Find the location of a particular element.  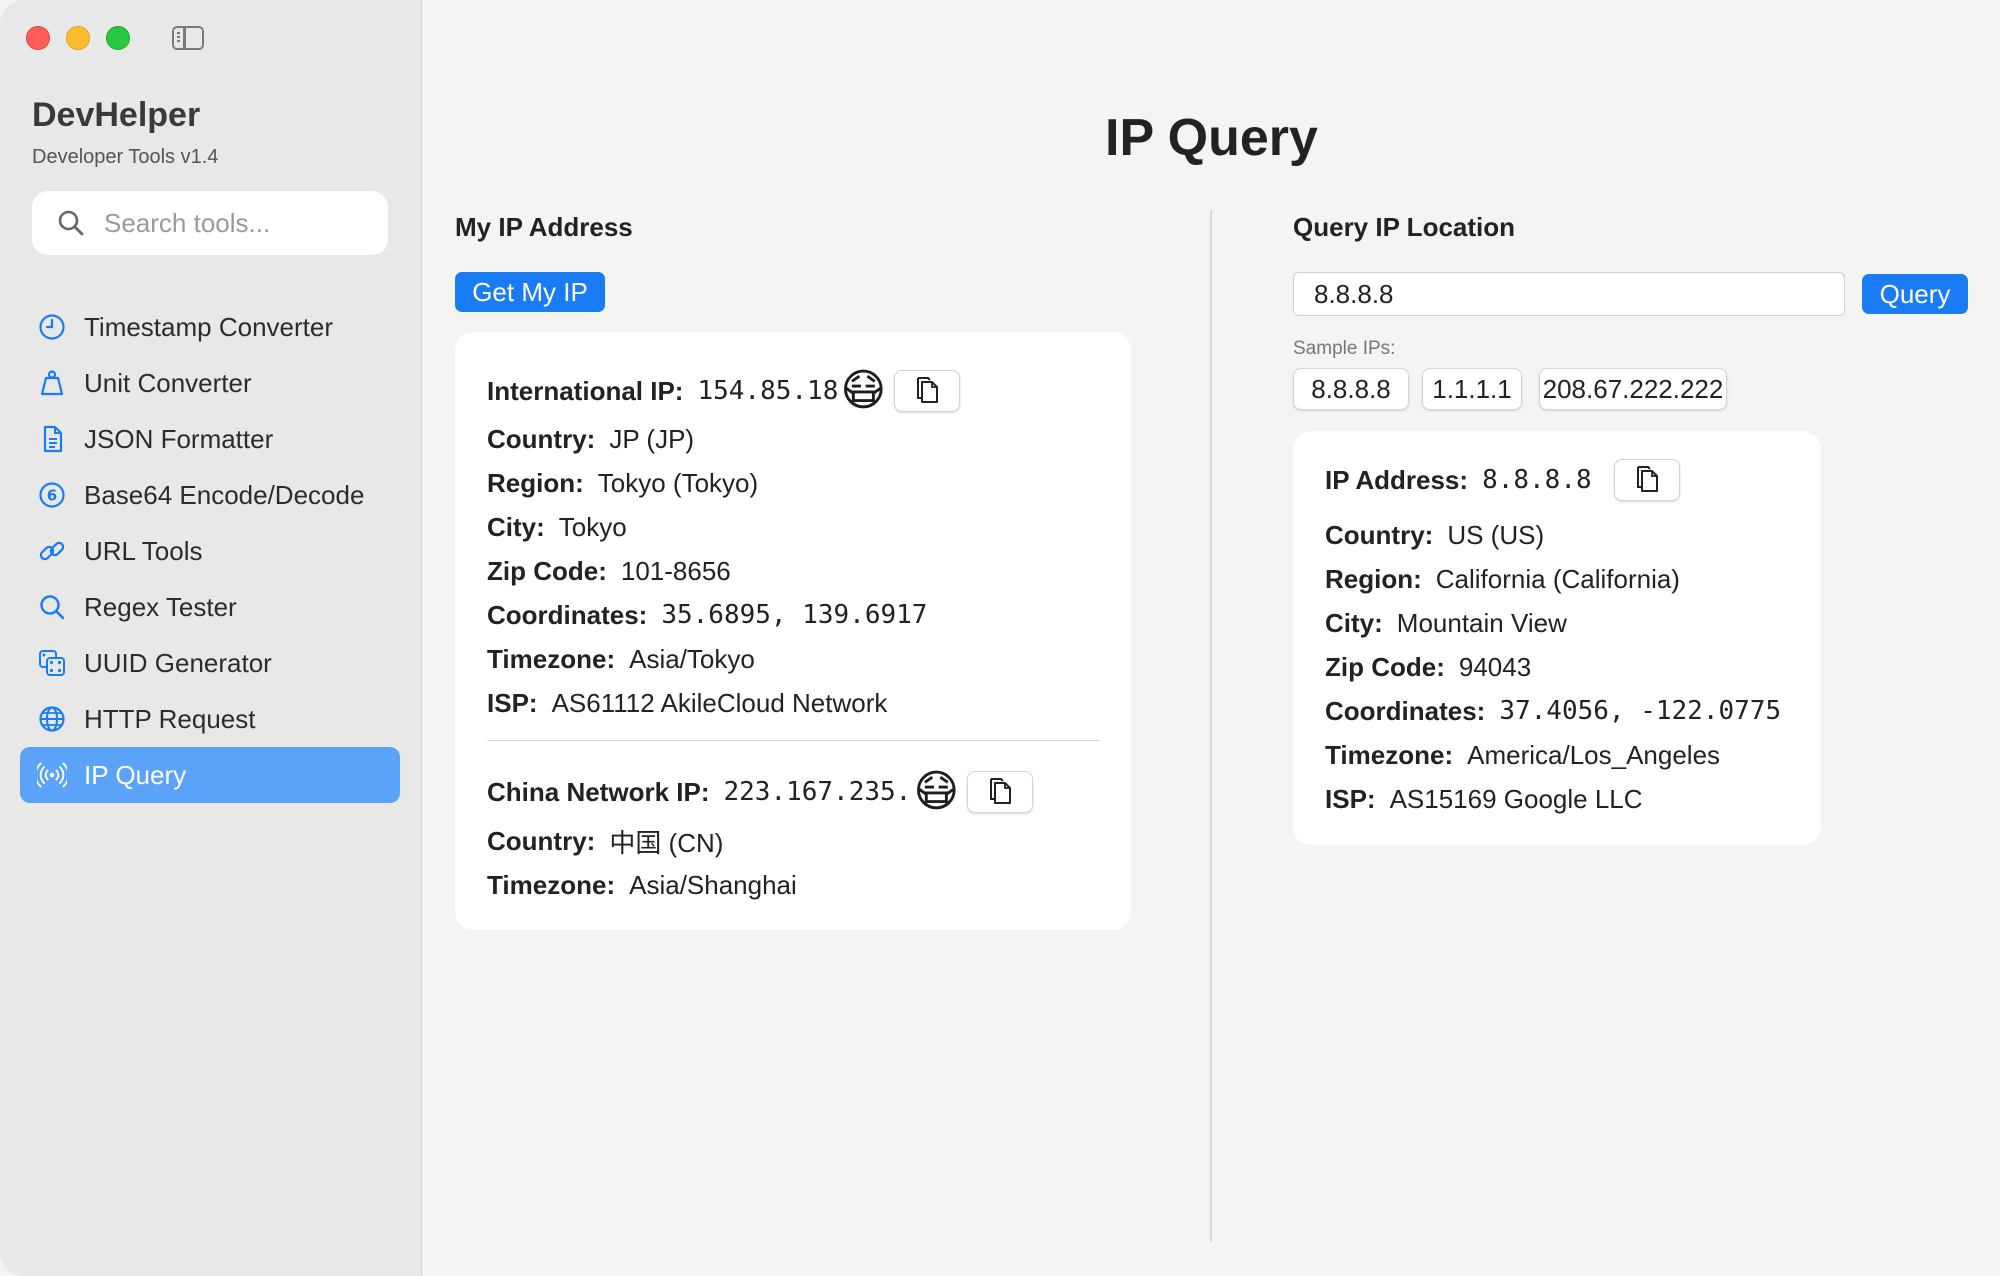

sidebar-item-ip-query: IP Query is located at coordinates (210, 775).